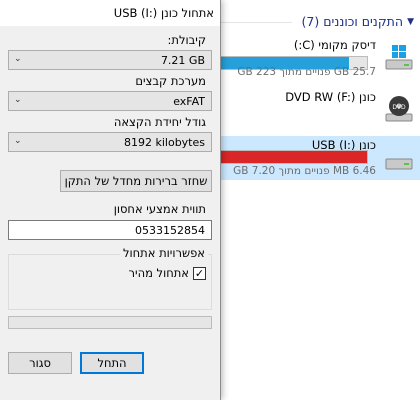 This screenshot has height=400, width=420. I want to click on volume-label-label: תווית אמצעי אחסון, so click(159, 209).